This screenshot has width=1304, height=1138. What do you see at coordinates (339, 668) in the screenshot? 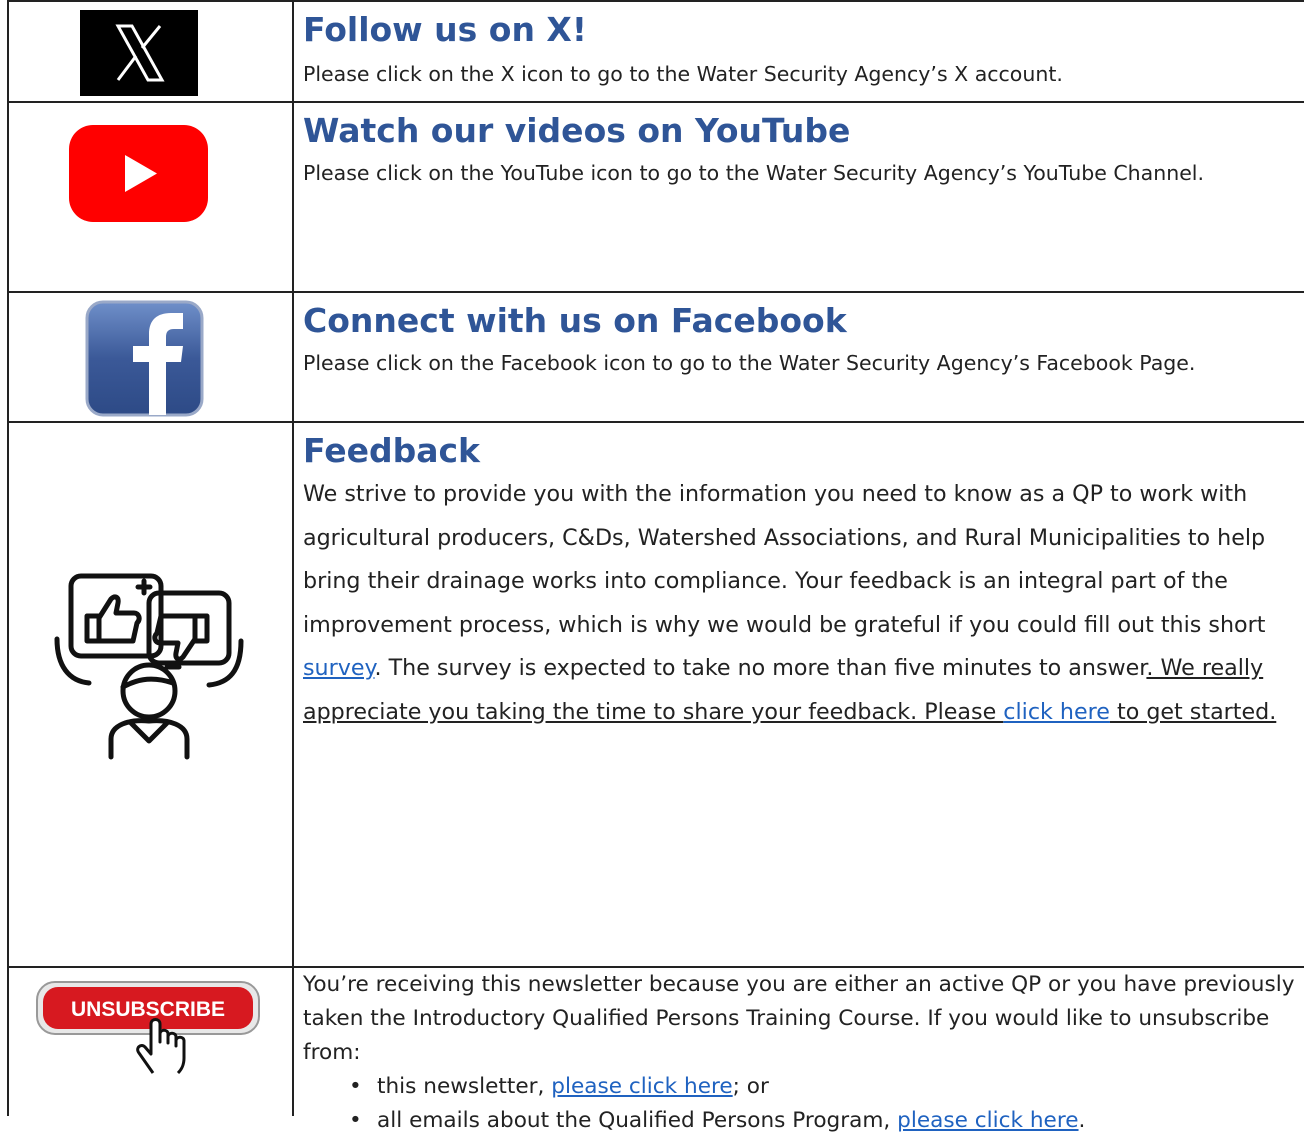
I see `survey-link: survey` at bounding box center [339, 668].